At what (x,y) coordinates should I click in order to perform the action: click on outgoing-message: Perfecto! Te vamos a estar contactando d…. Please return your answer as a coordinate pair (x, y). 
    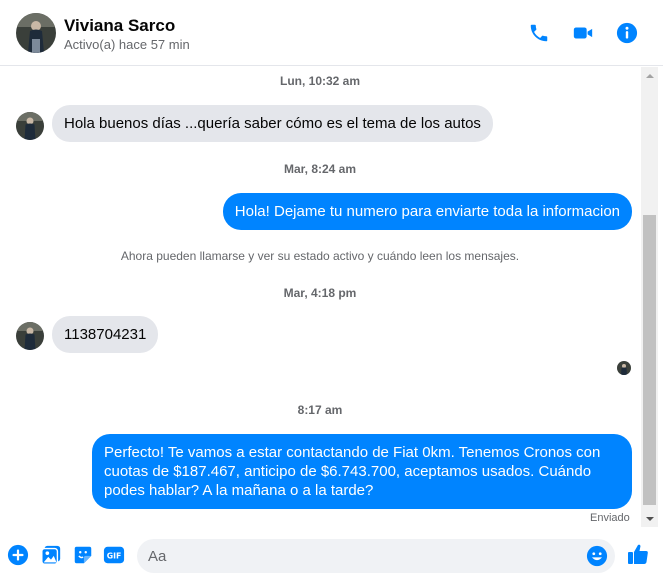
    Looking at the image, I should click on (362, 471).